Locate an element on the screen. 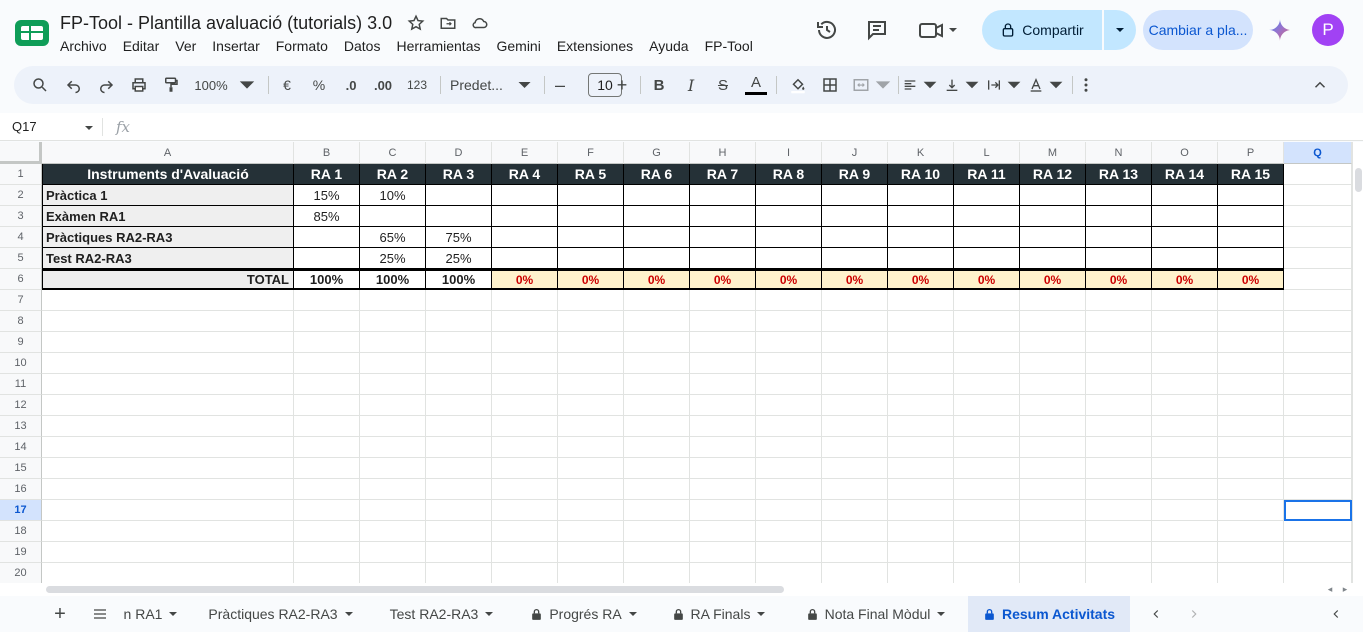 The height and width of the screenshot is (632, 1363). redo-button is located at coordinates (106, 85).